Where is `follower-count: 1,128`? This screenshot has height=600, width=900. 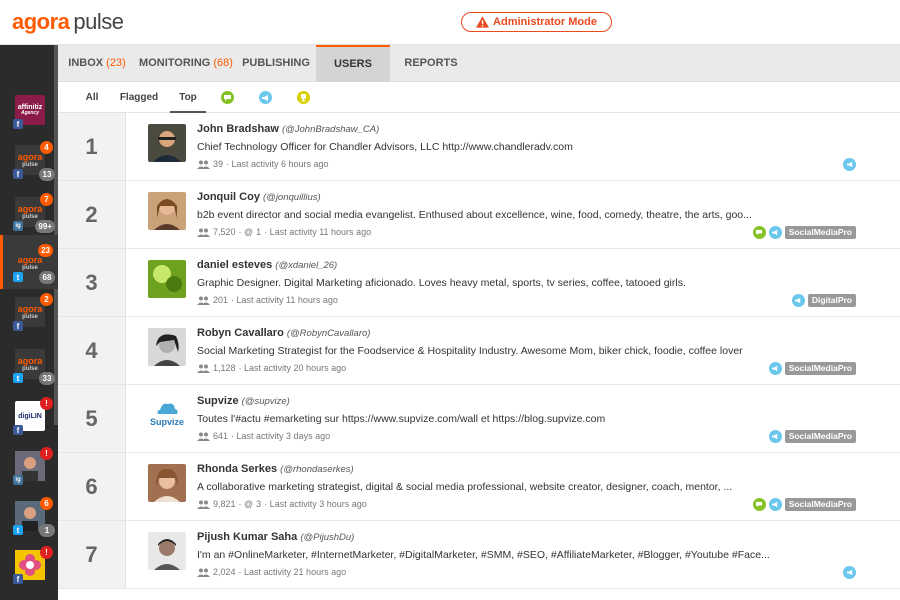
follower-count: 1,128 is located at coordinates (224, 368).